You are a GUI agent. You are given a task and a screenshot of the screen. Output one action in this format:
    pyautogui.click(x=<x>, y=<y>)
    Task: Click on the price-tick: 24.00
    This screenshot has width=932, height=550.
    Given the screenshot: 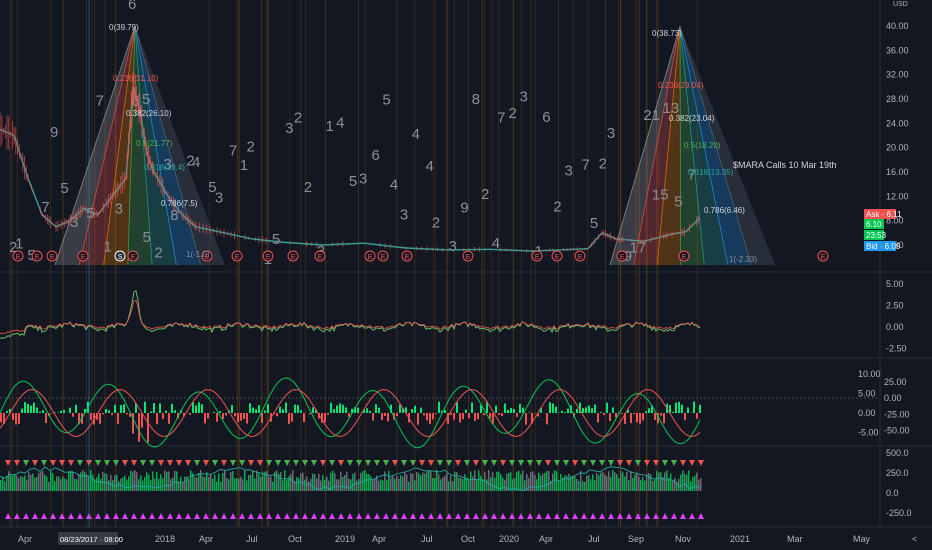 What is the action you would take?
    pyautogui.click(x=897, y=123)
    